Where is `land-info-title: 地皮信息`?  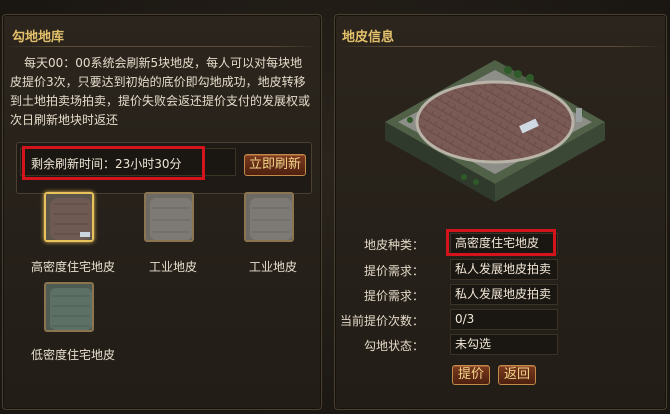 land-info-title: 地皮信息 is located at coordinates (368, 37).